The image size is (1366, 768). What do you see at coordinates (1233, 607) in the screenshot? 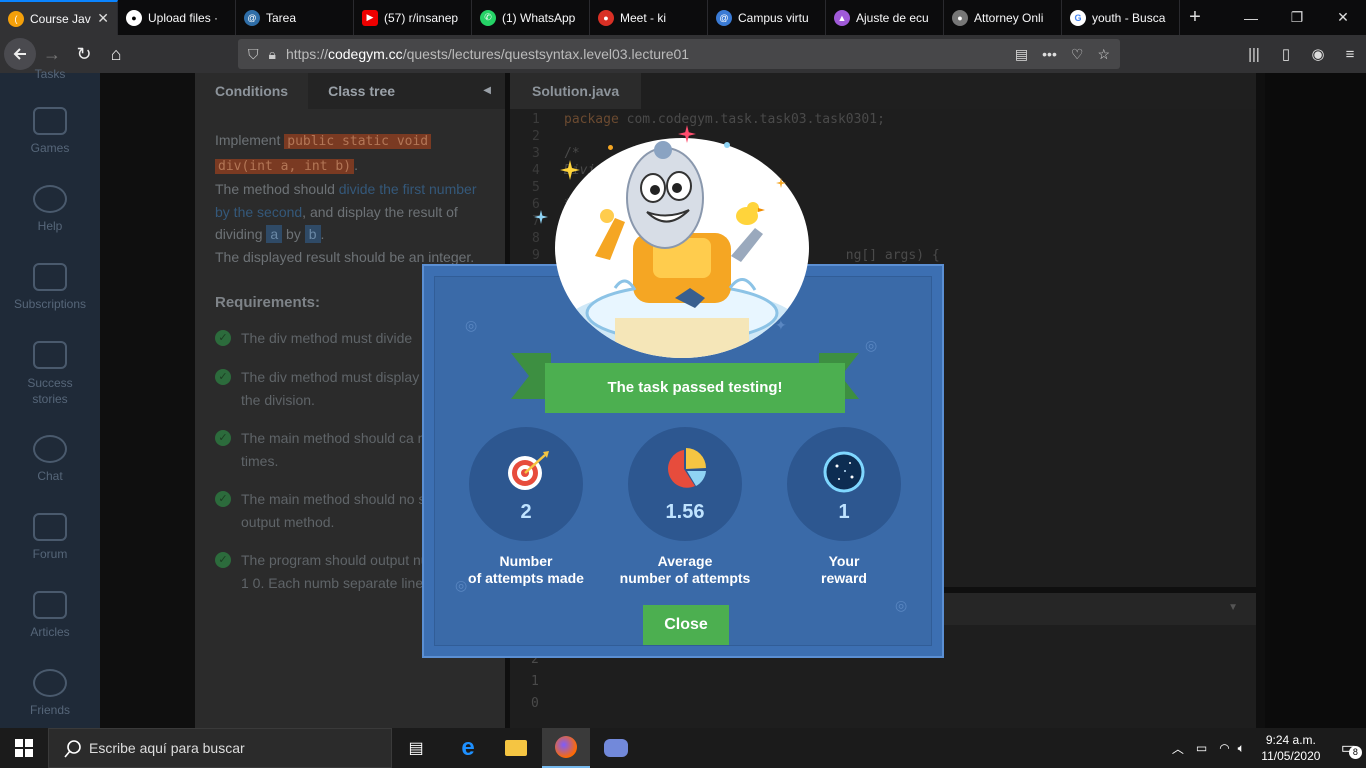
I see `chevron-down-icon: ▼` at bounding box center [1233, 607].